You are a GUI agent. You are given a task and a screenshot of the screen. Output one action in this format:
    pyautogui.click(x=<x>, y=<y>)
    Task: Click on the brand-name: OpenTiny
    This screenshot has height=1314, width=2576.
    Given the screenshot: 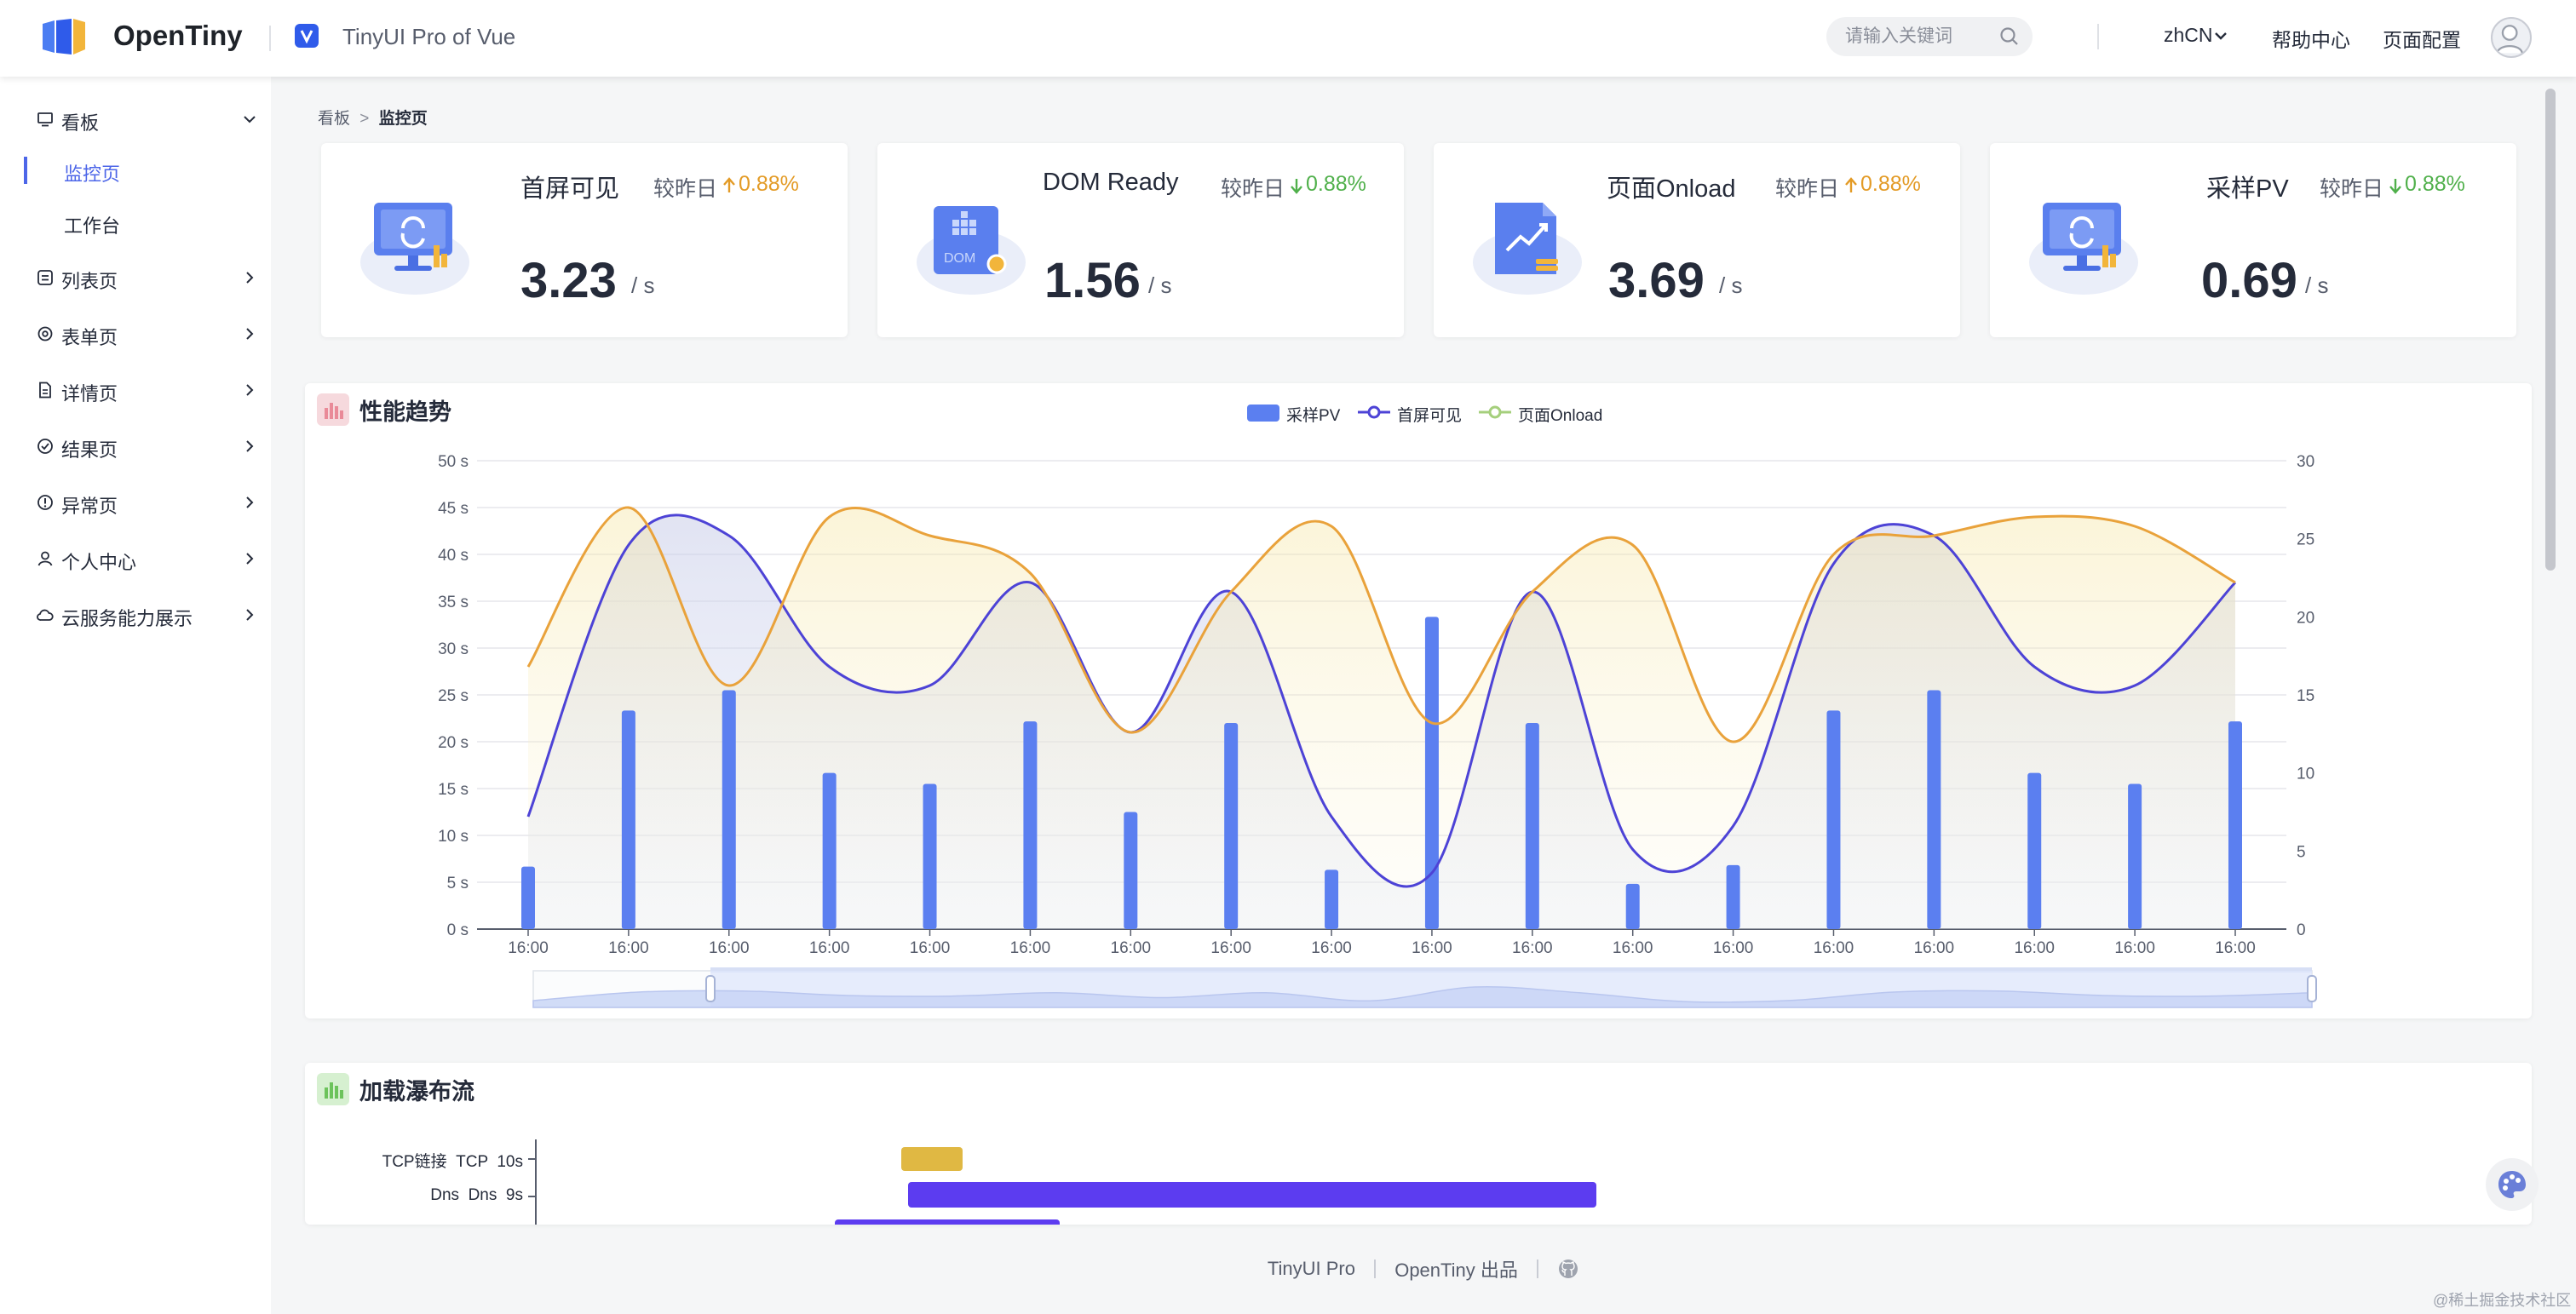 What is the action you would take?
    pyautogui.click(x=178, y=36)
    